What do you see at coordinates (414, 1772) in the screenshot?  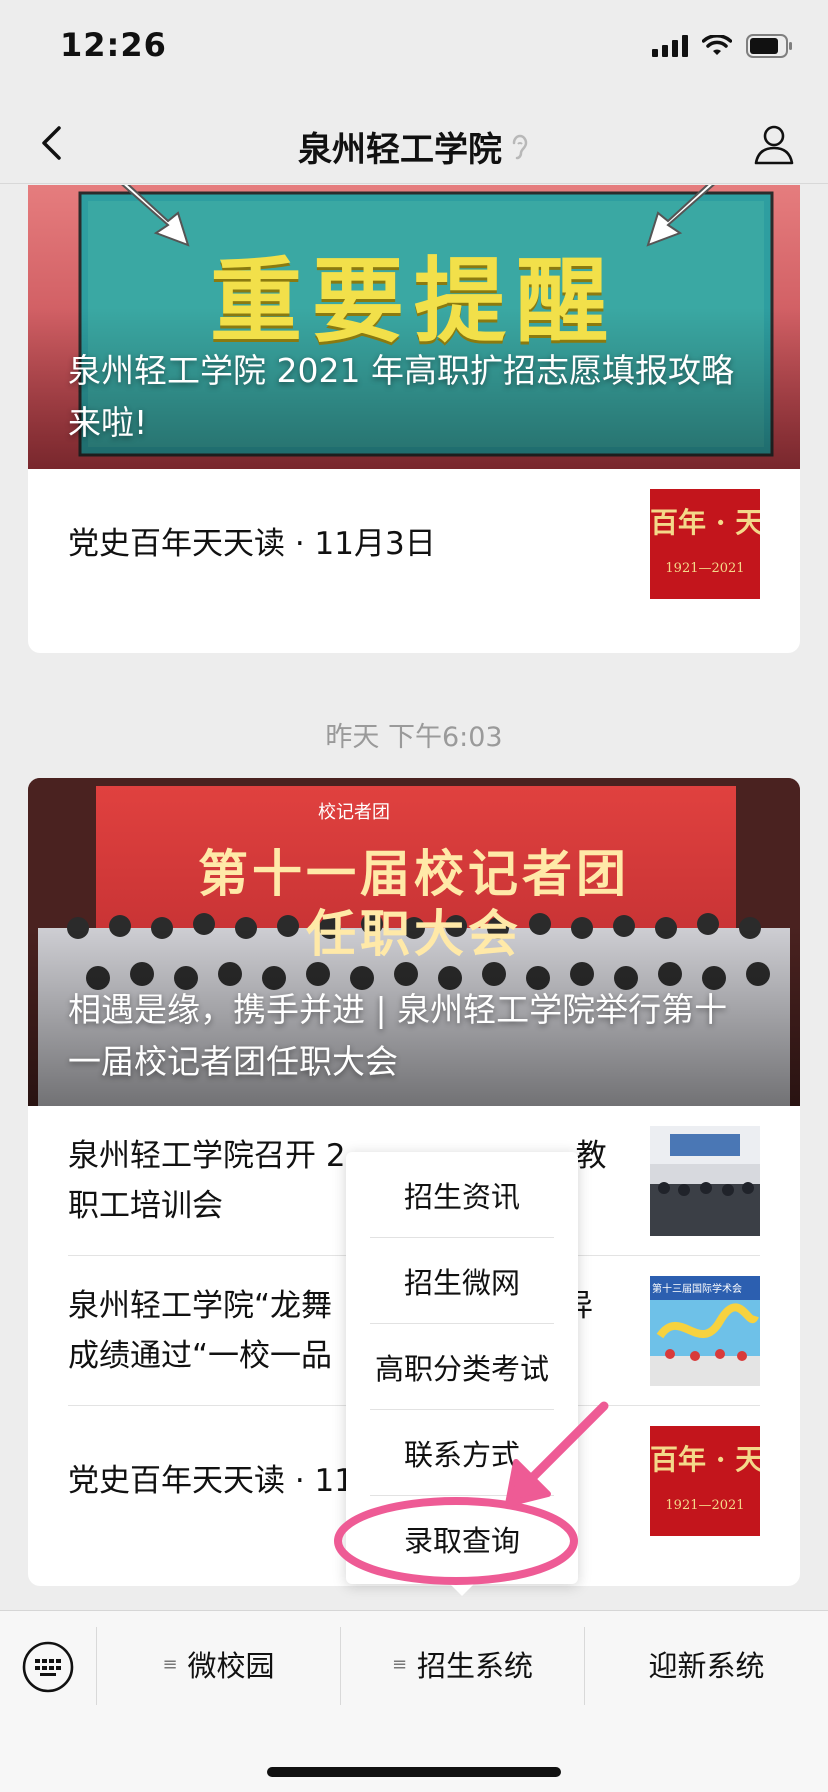 I see `home-indicator` at bounding box center [414, 1772].